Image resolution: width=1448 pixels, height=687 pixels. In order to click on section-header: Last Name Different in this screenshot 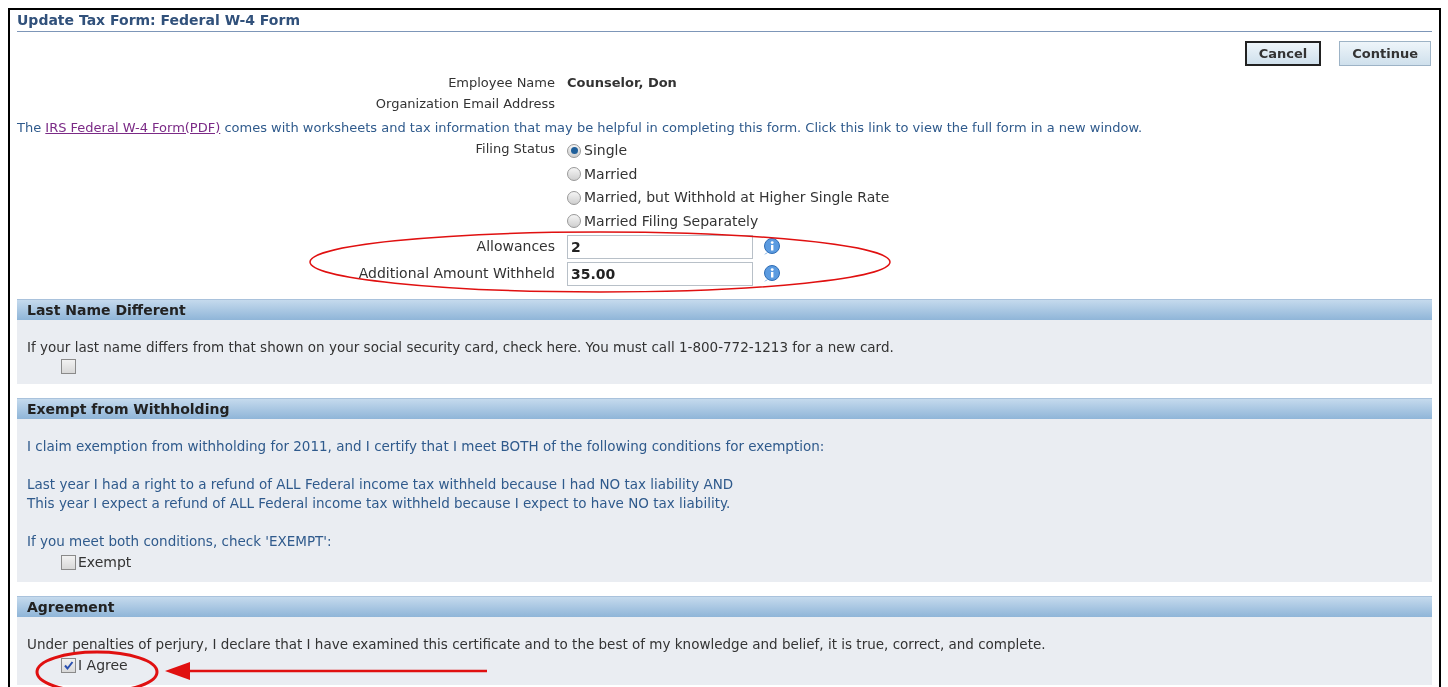, I will do `click(724, 309)`.